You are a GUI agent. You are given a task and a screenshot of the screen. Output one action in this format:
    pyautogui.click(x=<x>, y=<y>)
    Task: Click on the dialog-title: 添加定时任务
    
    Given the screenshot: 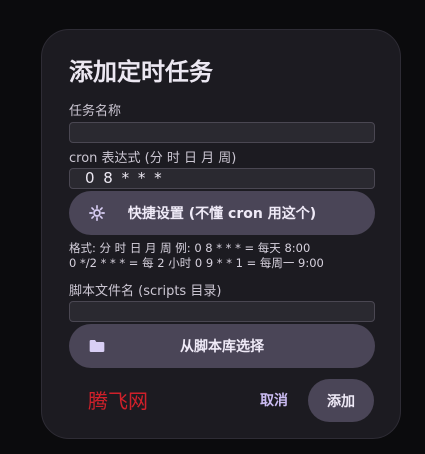 What is the action you would take?
    pyautogui.click(x=141, y=72)
    